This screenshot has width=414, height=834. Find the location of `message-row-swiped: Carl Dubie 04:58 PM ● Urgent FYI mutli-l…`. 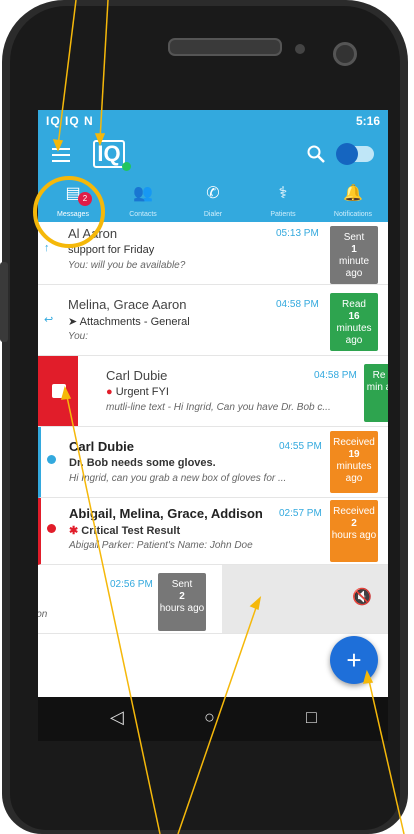

message-row-swiped: Carl Dubie 04:58 PM ● Urgent FYI mutli-l… is located at coordinates (213, 391).